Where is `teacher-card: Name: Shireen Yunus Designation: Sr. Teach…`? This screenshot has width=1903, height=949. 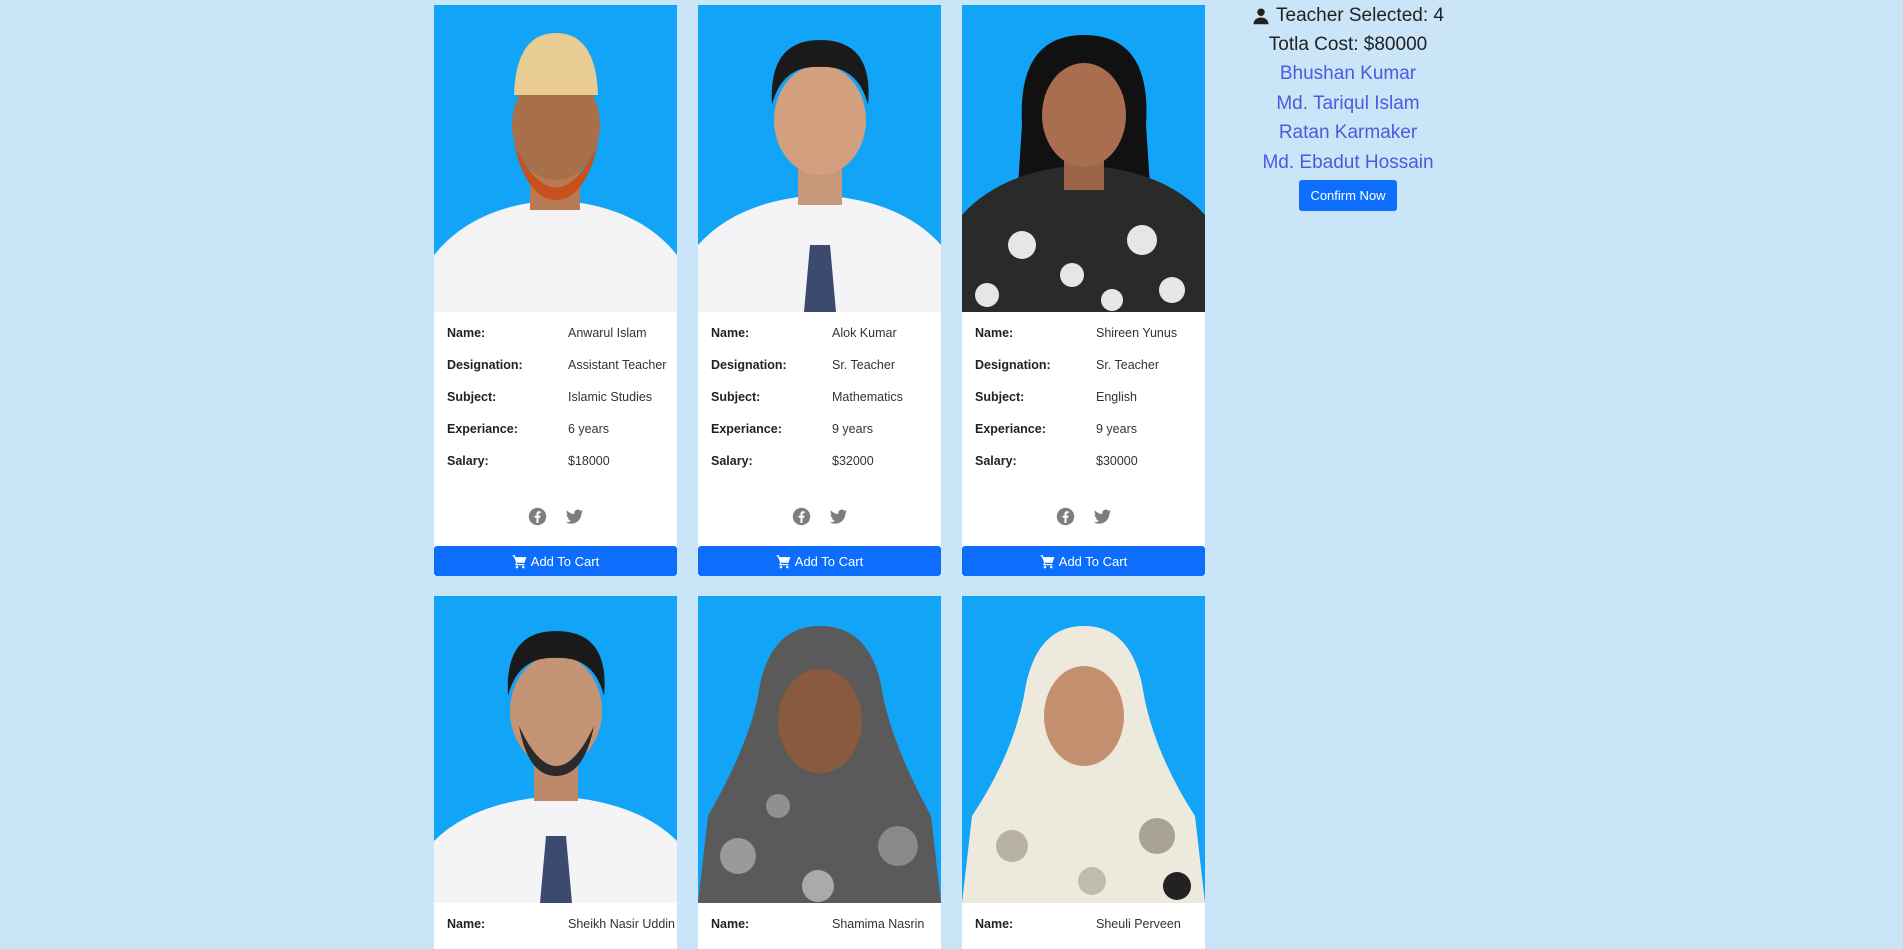
teacher-card: Name: Shireen Yunus Designation: Sr. Teach… is located at coordinates (1083, 290).